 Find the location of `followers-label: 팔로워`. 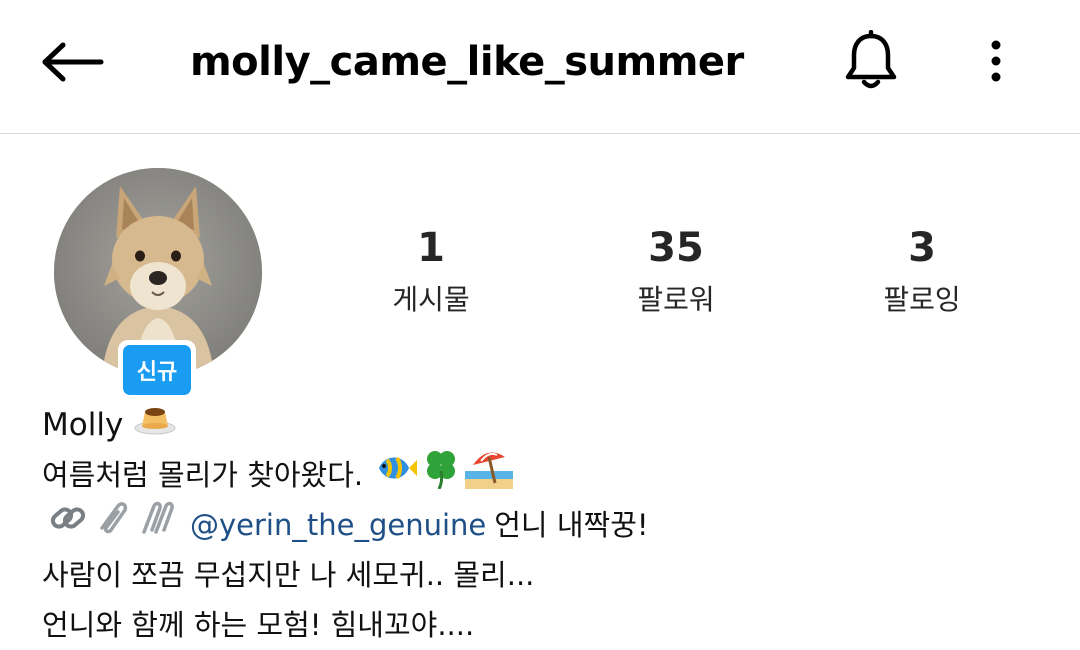

followers-label: 팔로워 is located at coordinates (676, 299).